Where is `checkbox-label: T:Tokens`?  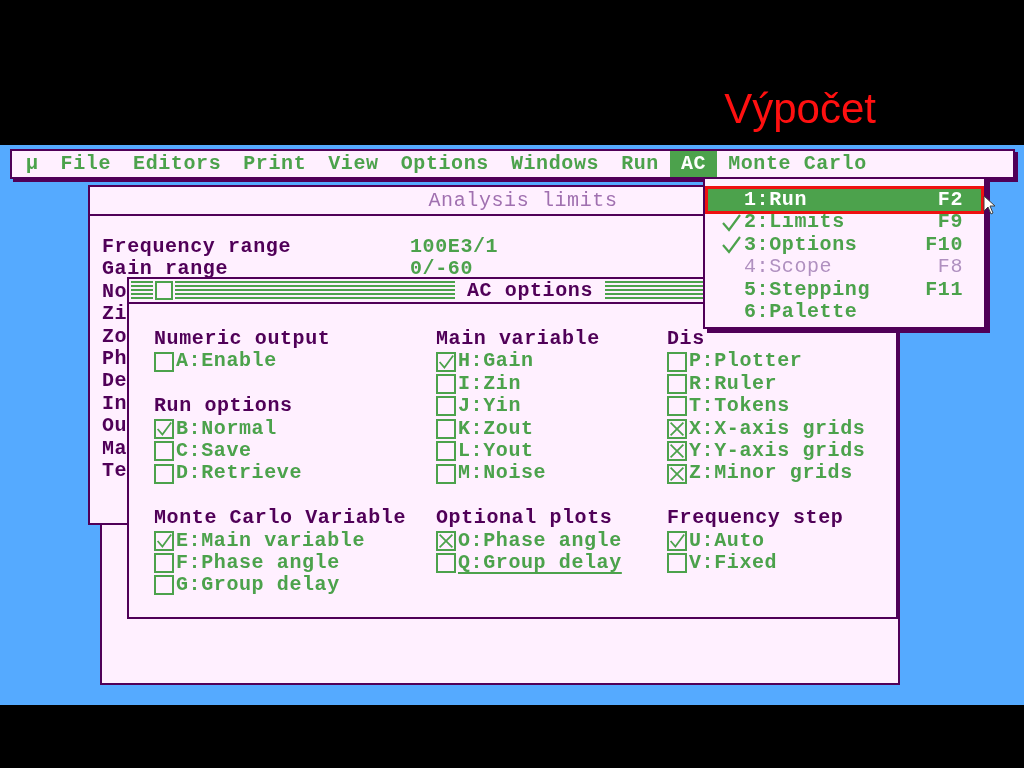
checkbox-label: T:Tokens is located at coordinates (739, 406).